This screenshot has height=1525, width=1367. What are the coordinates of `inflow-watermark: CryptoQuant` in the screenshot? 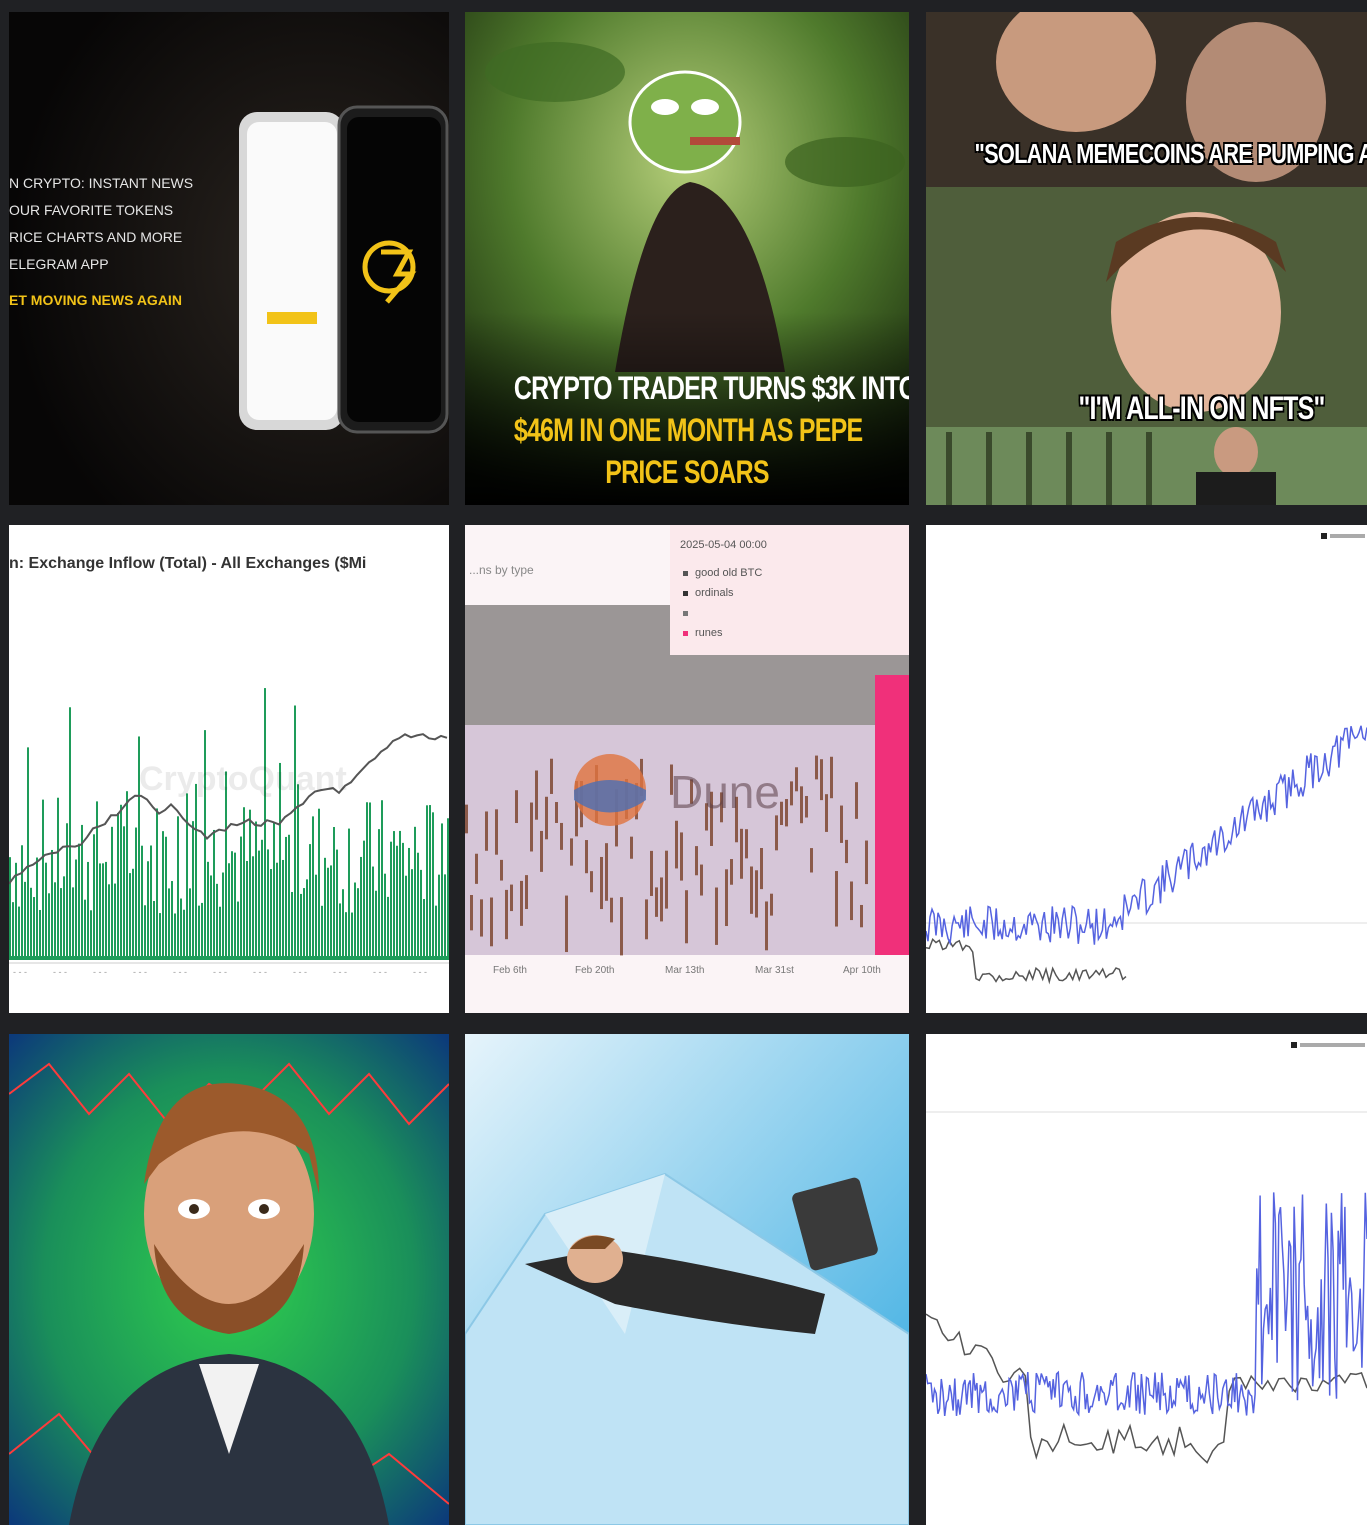 It's located at (243, 779).